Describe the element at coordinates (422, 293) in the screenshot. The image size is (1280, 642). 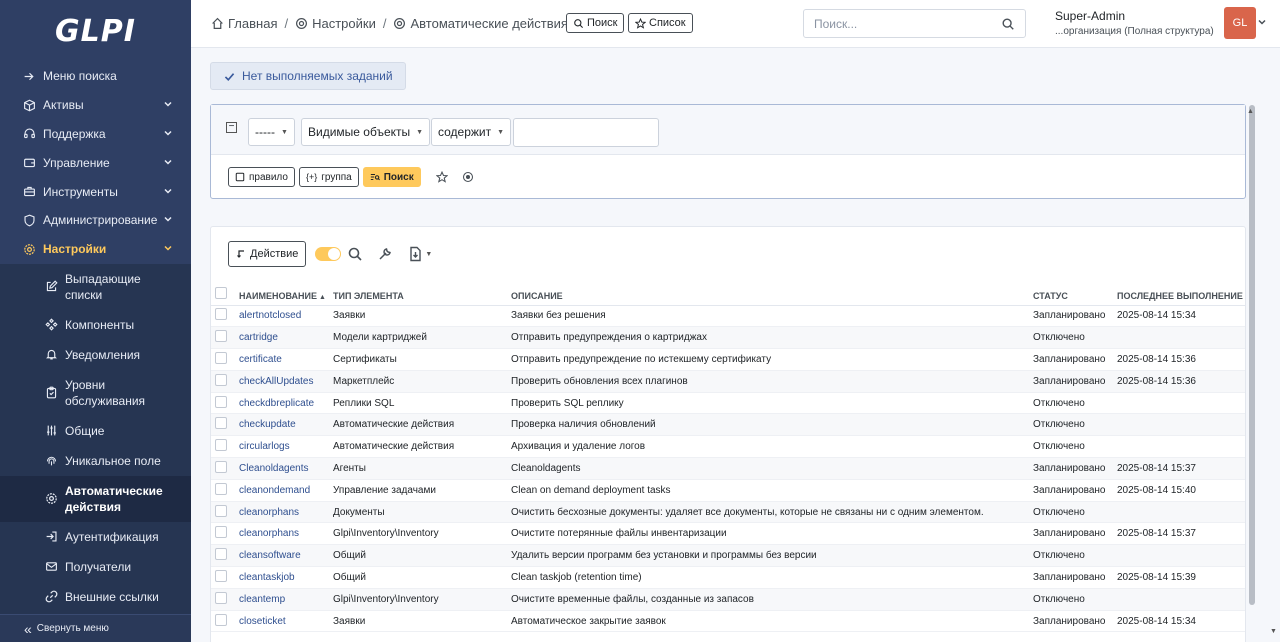
I see `column-itemtype-header: ТИП ЭЛЕМЕНТА` at that location.